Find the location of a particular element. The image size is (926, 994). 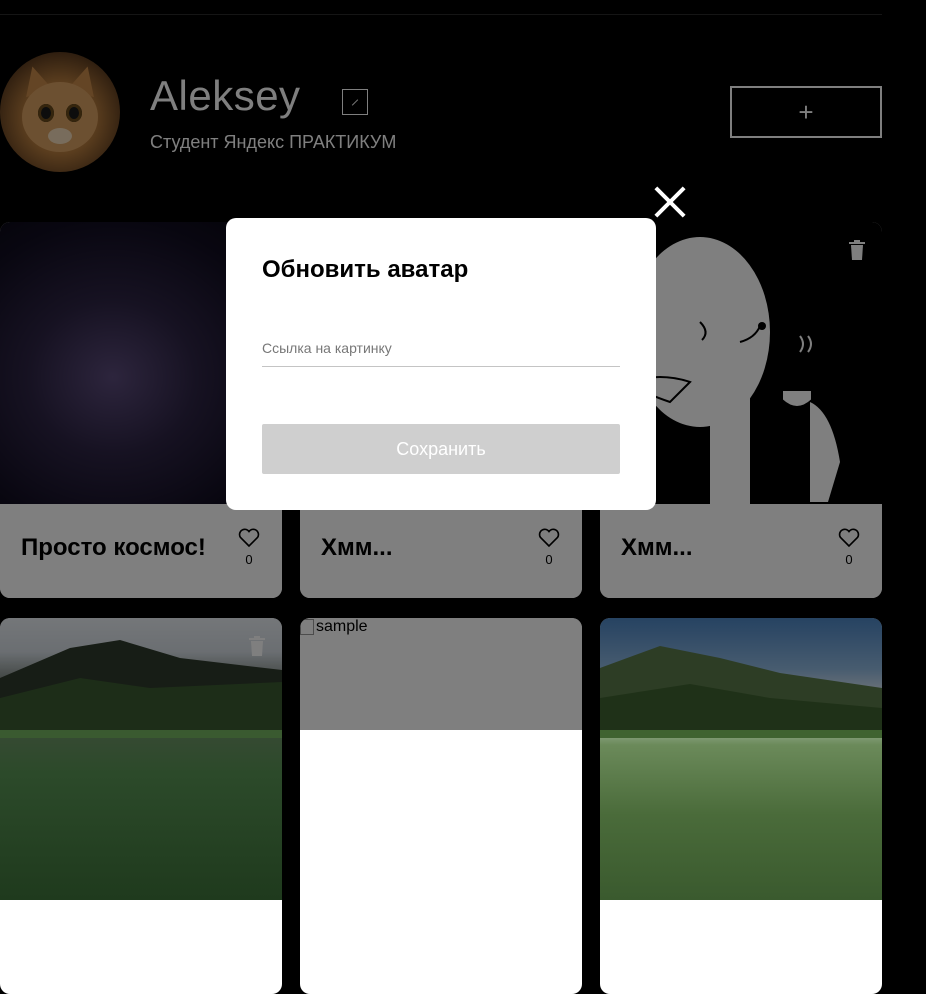

update-avatar-modal: Обновить аватар Сохранить is located at coordinates (441, 364).